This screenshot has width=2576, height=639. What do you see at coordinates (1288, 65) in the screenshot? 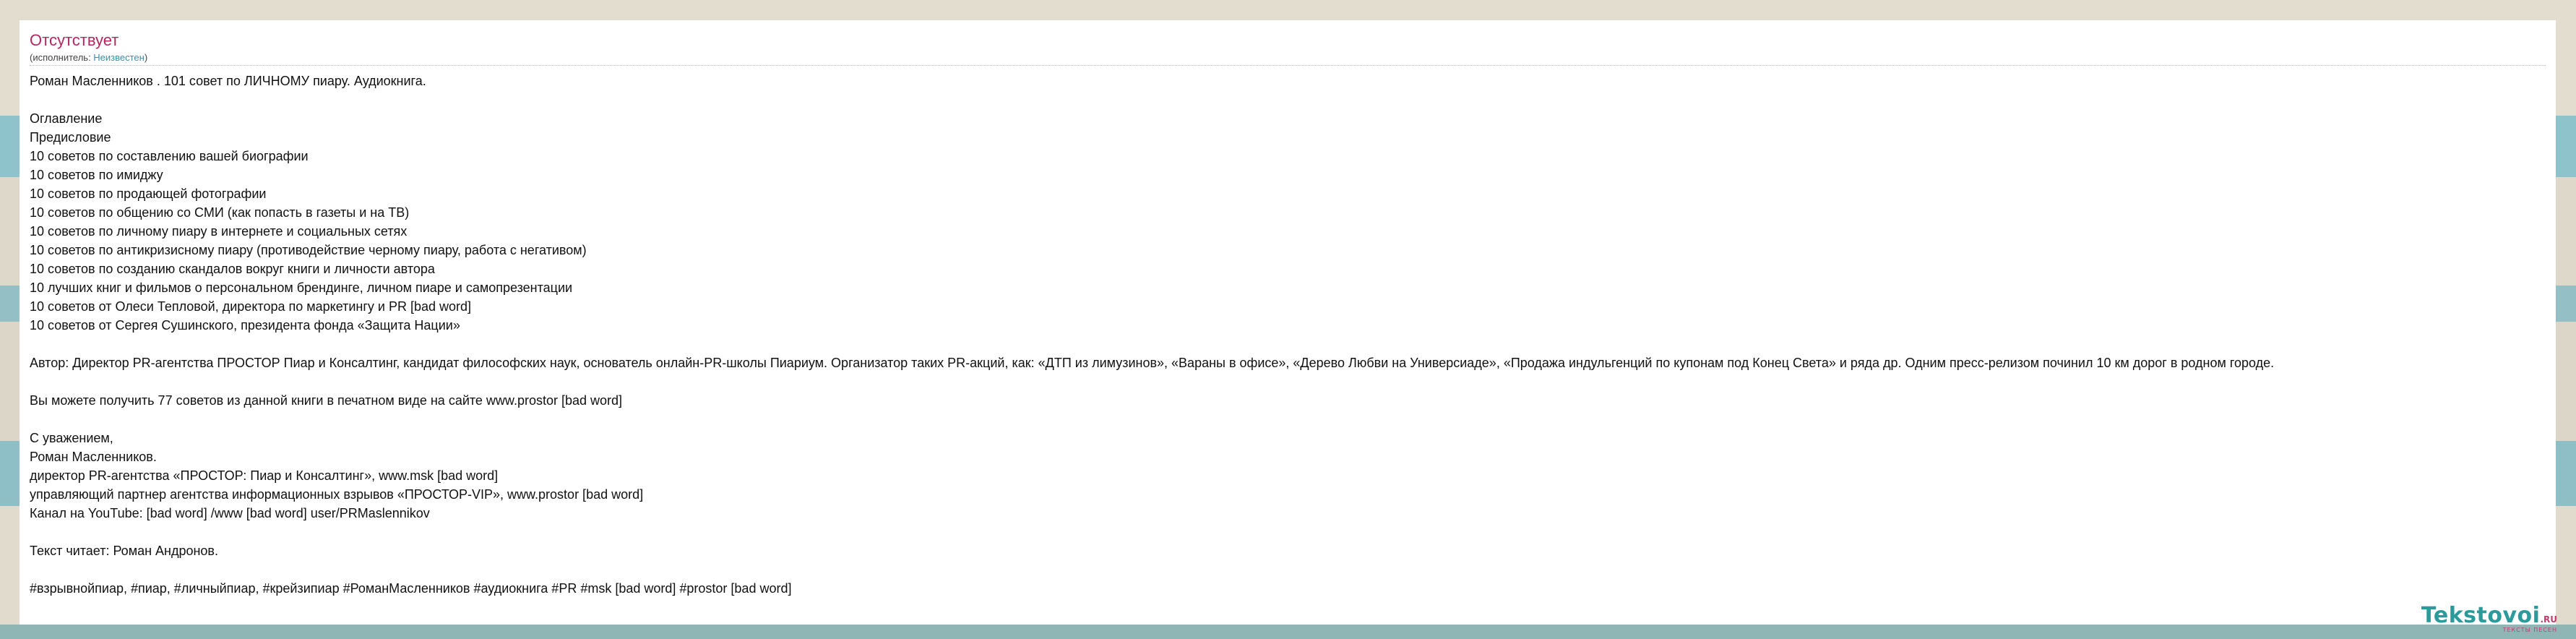
I see `title-divider` at bounding box center [1288, 65].